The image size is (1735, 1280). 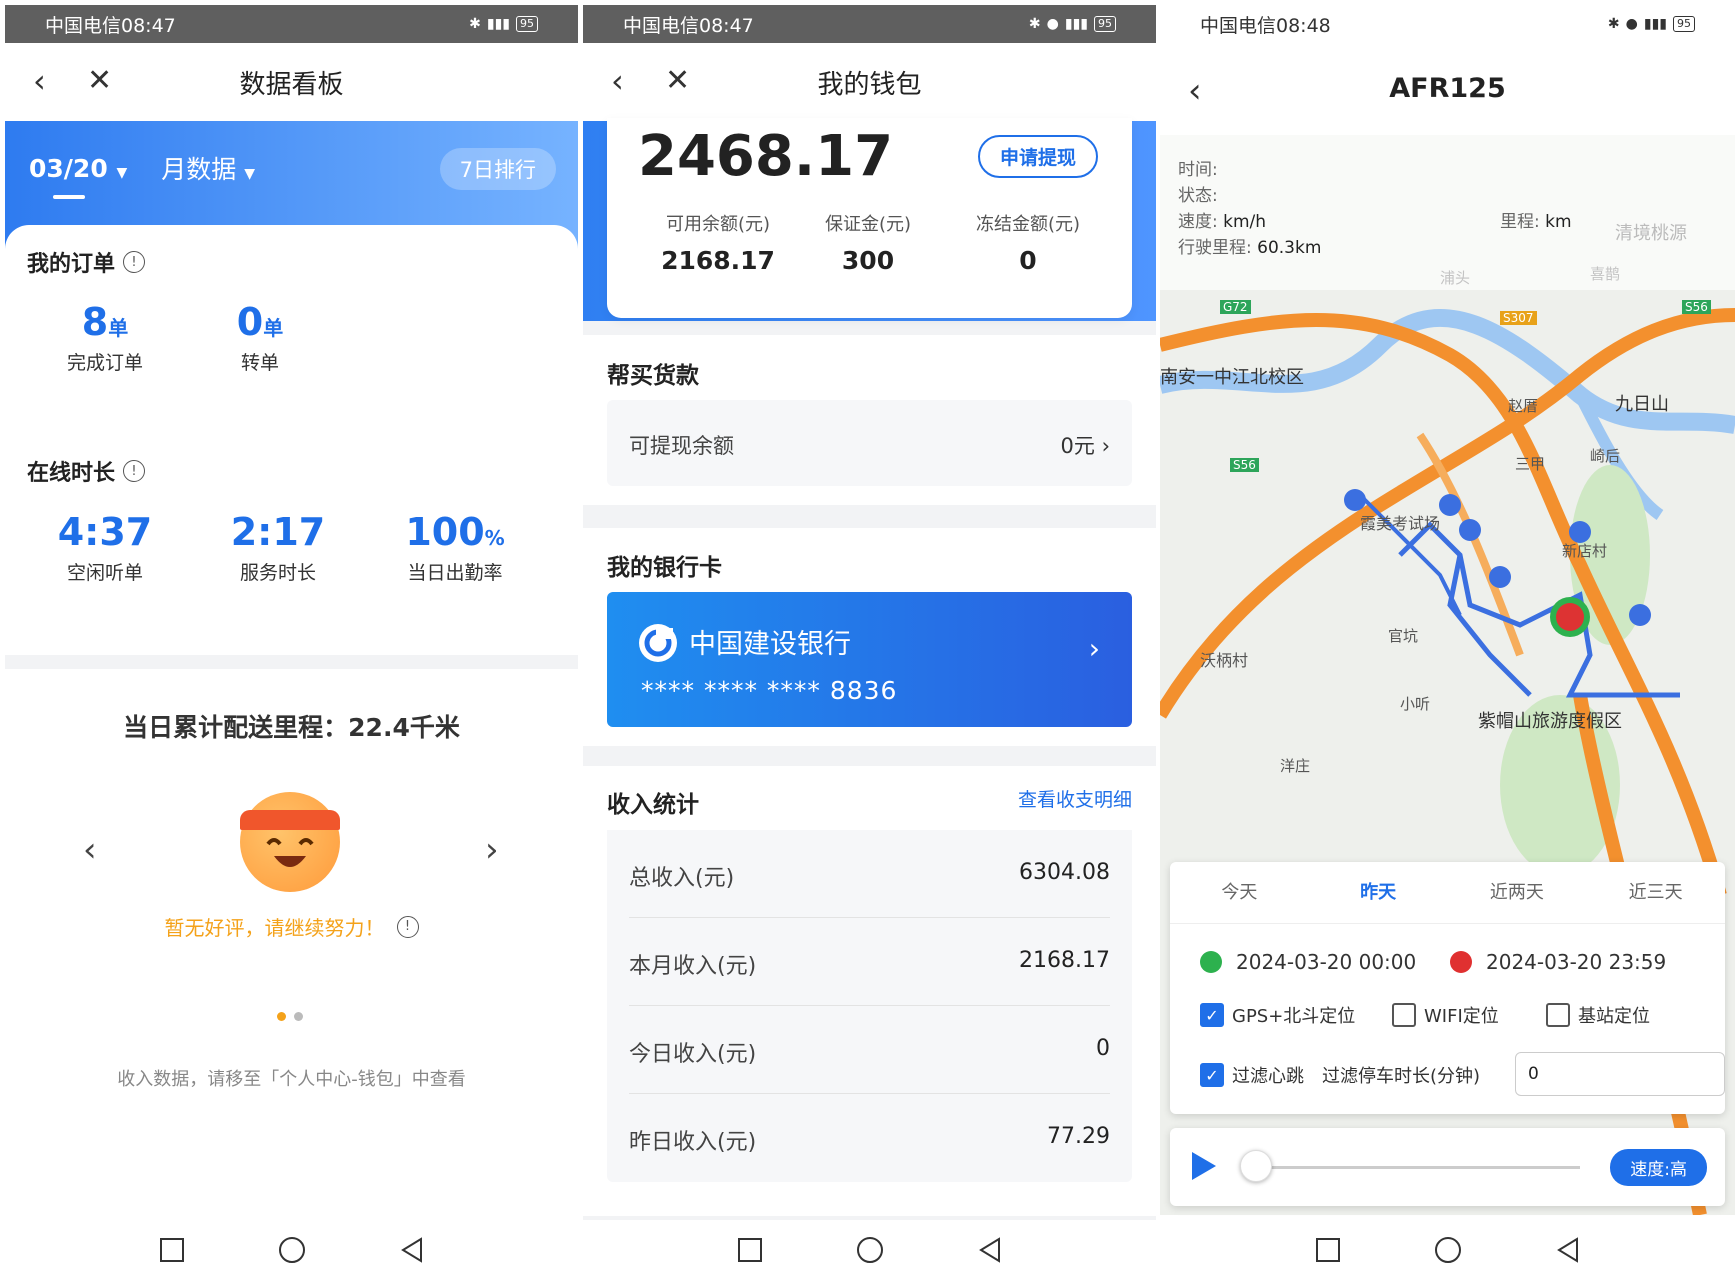 I want to click on playback-panel: 速度:高, so click(x=1447, y=1167).